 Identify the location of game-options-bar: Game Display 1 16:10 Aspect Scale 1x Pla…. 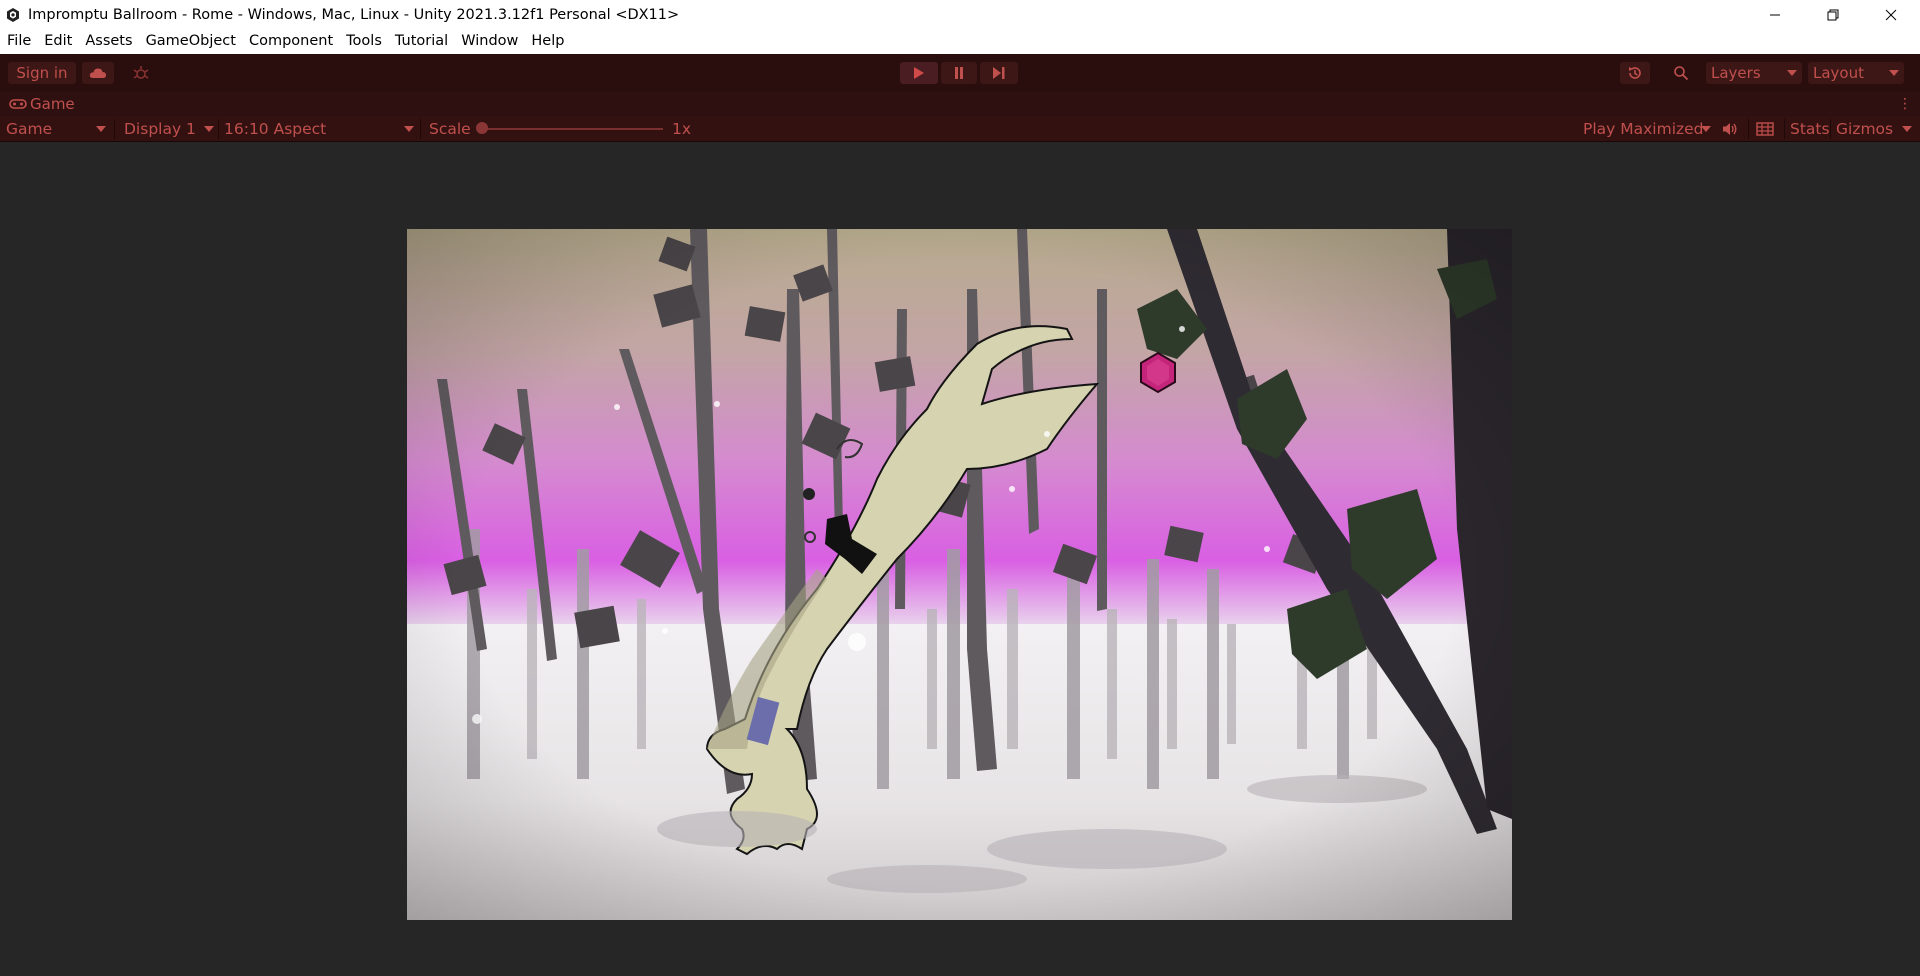
(960, 129).